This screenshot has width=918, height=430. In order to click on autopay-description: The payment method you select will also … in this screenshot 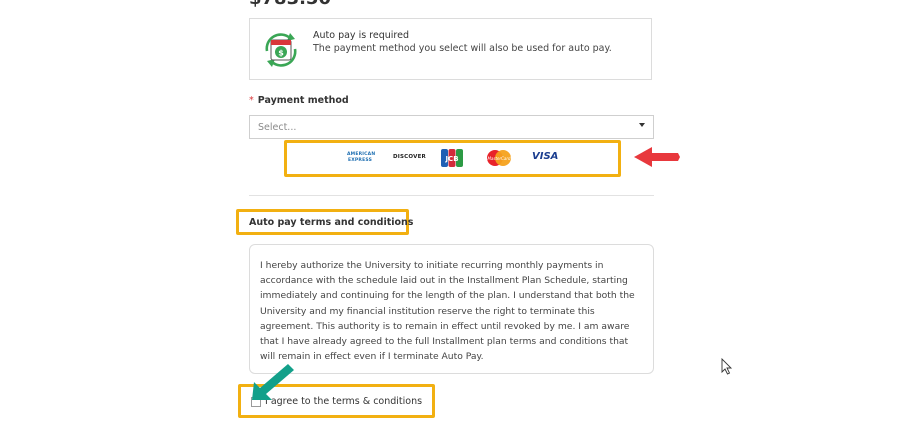, I will do `click(462, 48)`.